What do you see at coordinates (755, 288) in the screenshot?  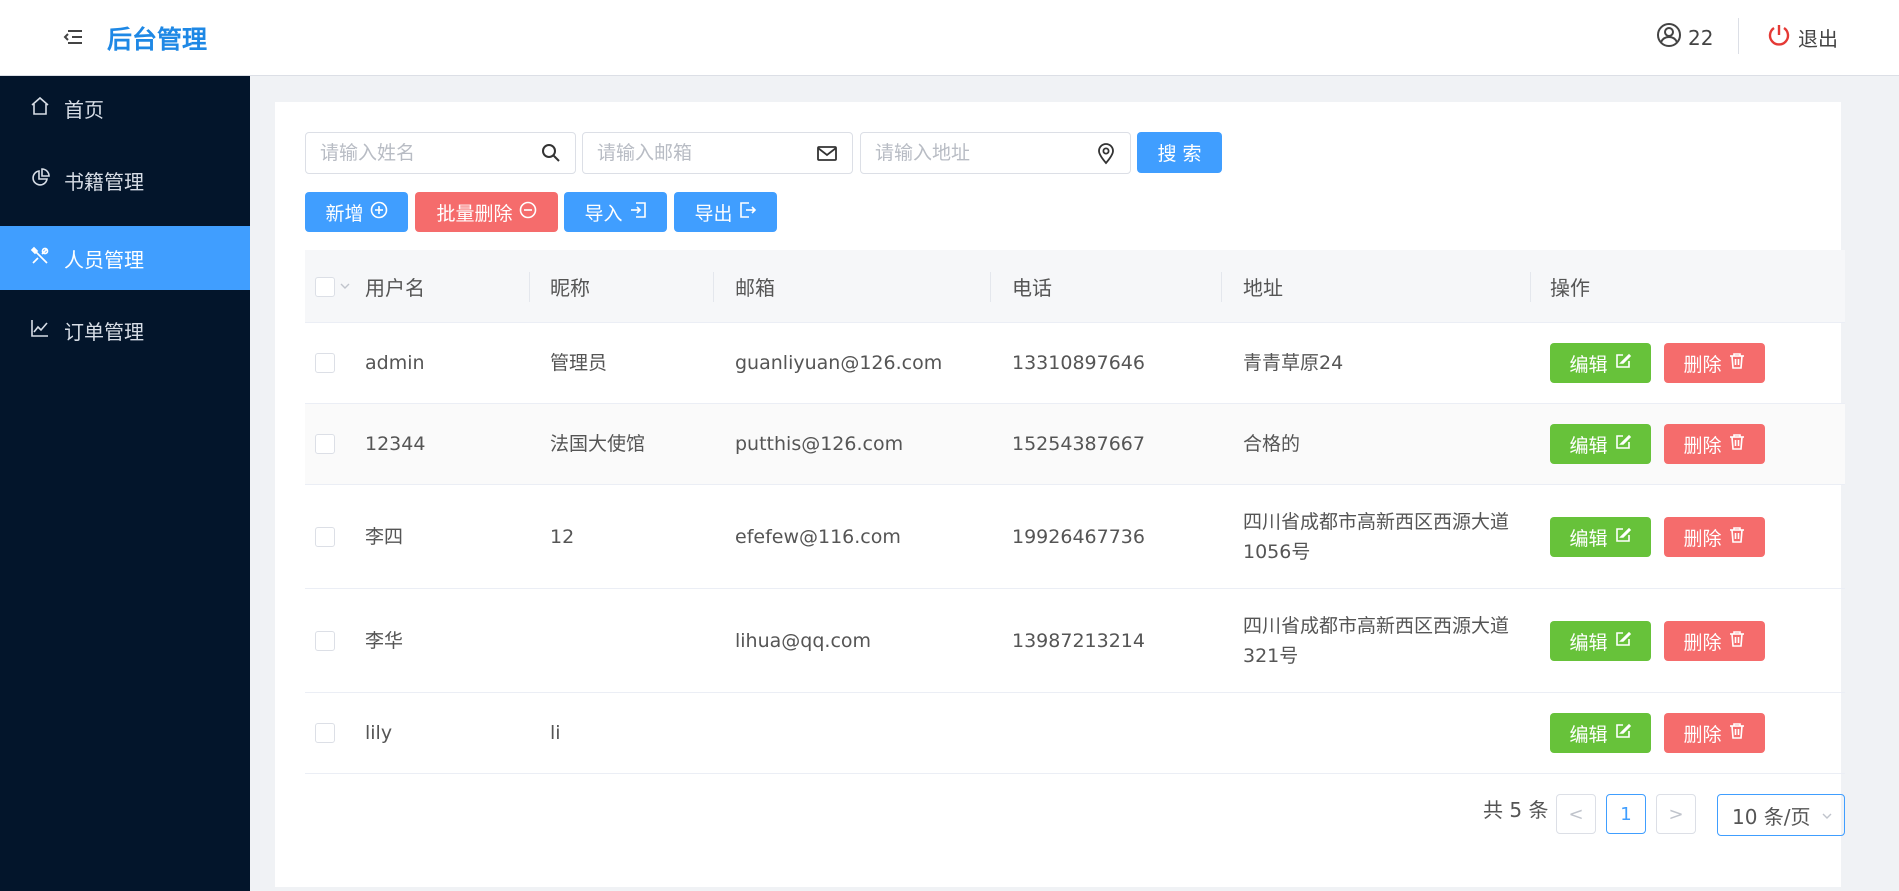 I see `column-header-email: 邮箱` at bounding box center [755, 288].